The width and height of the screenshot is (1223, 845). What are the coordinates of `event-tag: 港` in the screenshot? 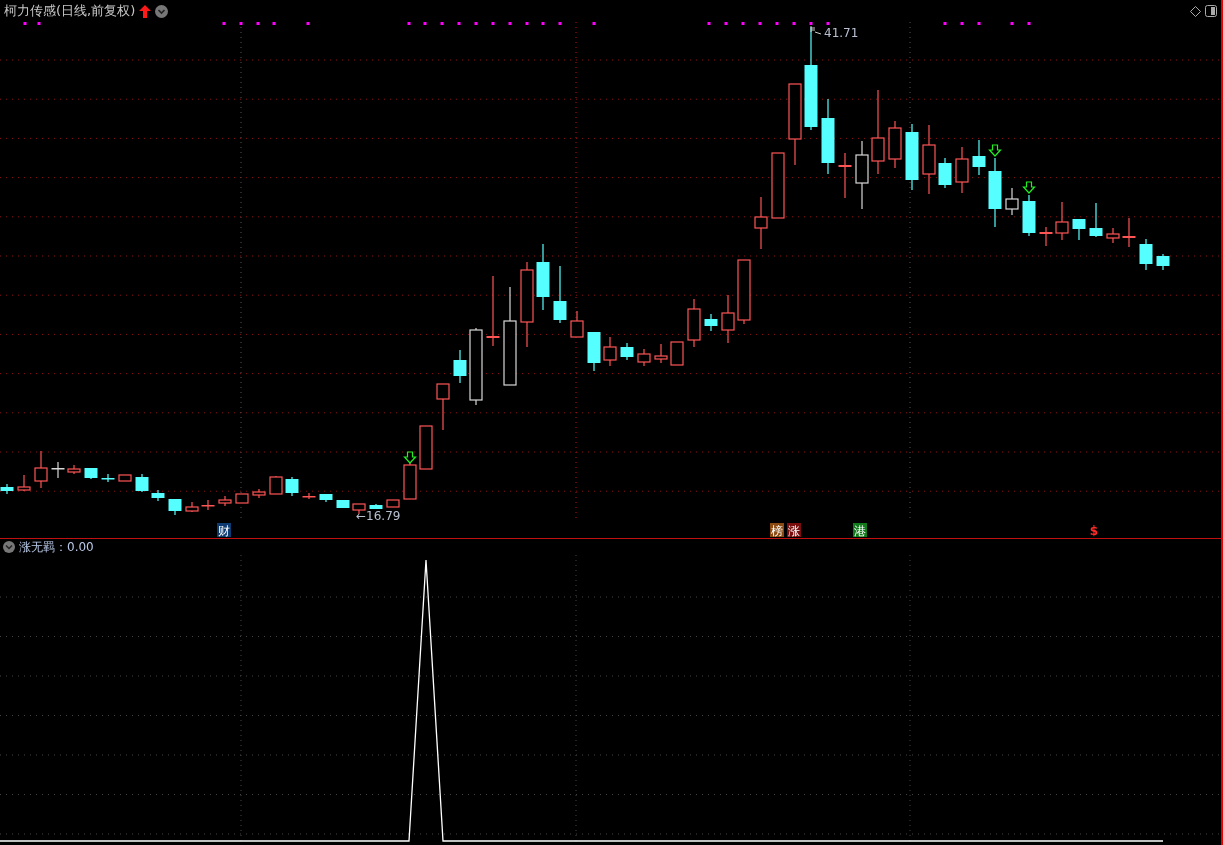 It's located at (860, 530).